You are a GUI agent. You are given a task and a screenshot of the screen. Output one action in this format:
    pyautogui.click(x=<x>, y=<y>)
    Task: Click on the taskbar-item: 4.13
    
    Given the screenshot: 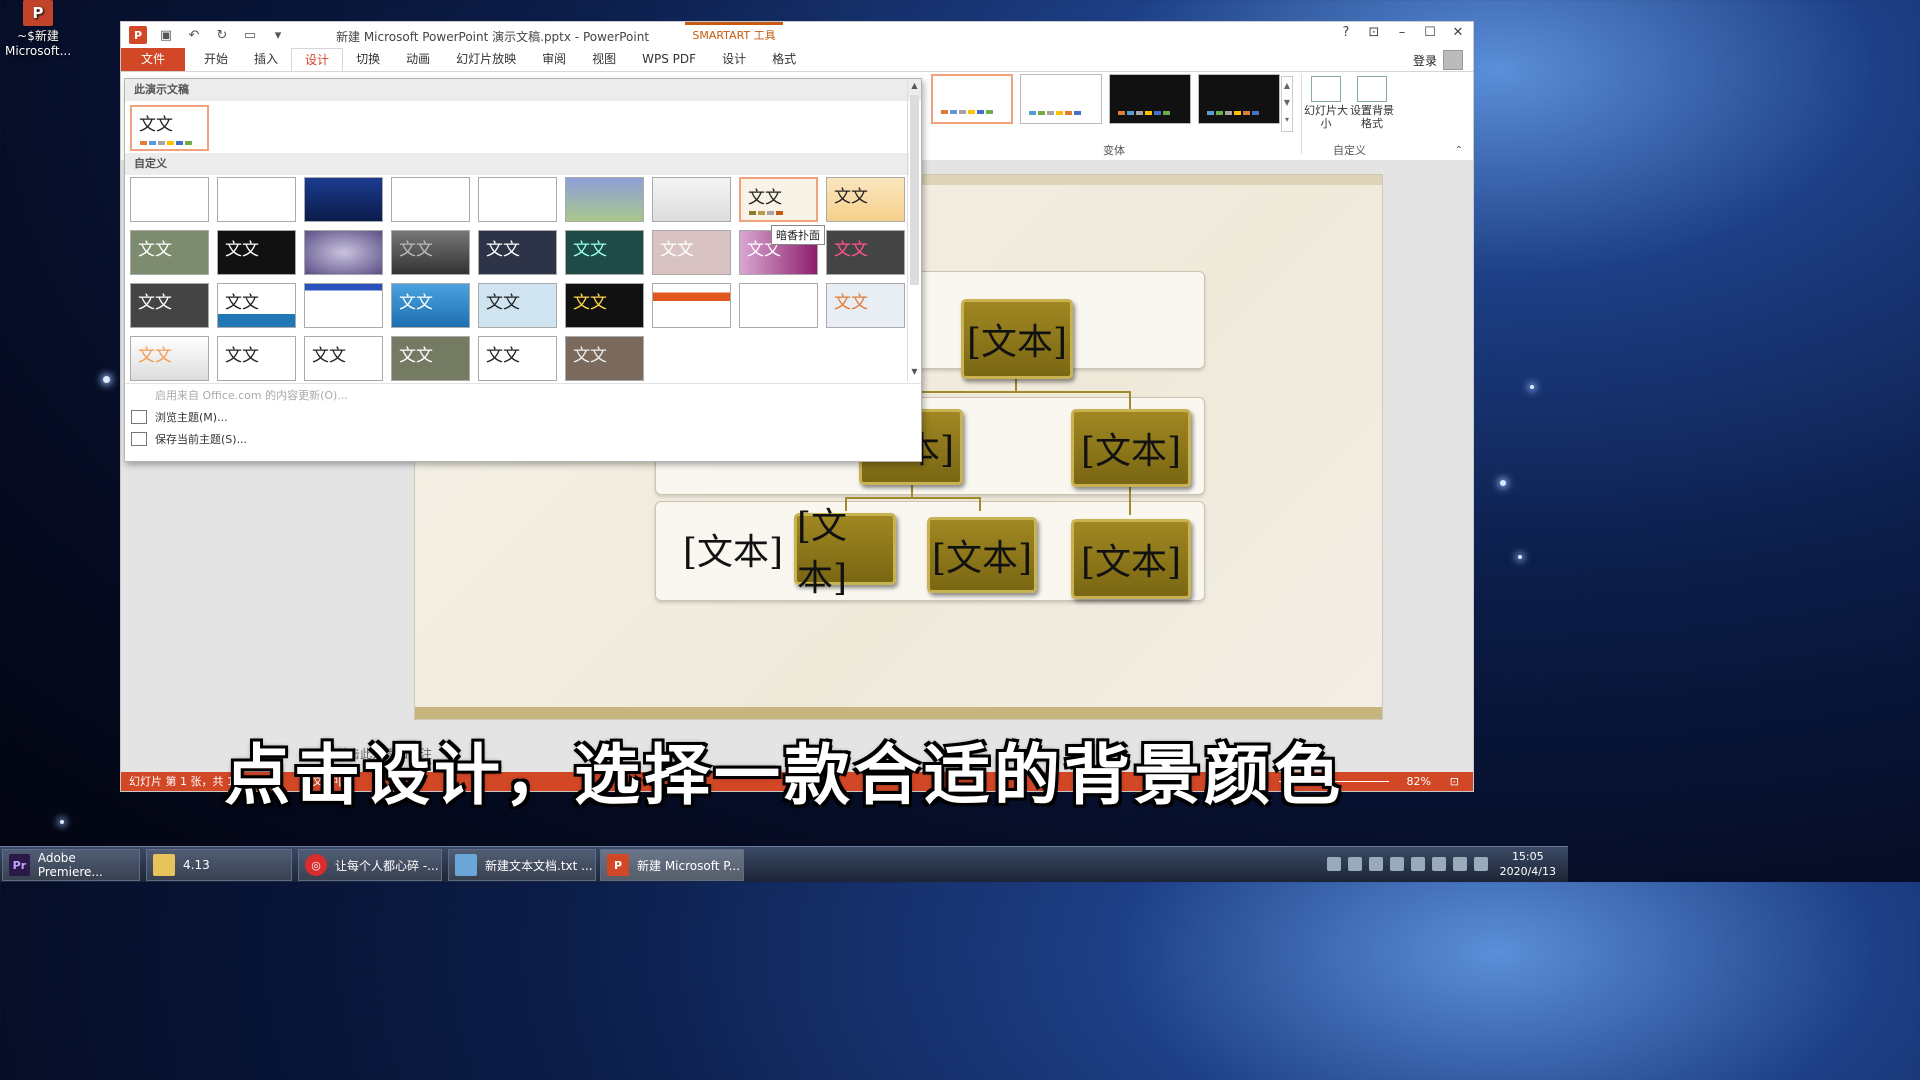 What is the action you would take?
    pyautogui.click(x=219, y=865)
    